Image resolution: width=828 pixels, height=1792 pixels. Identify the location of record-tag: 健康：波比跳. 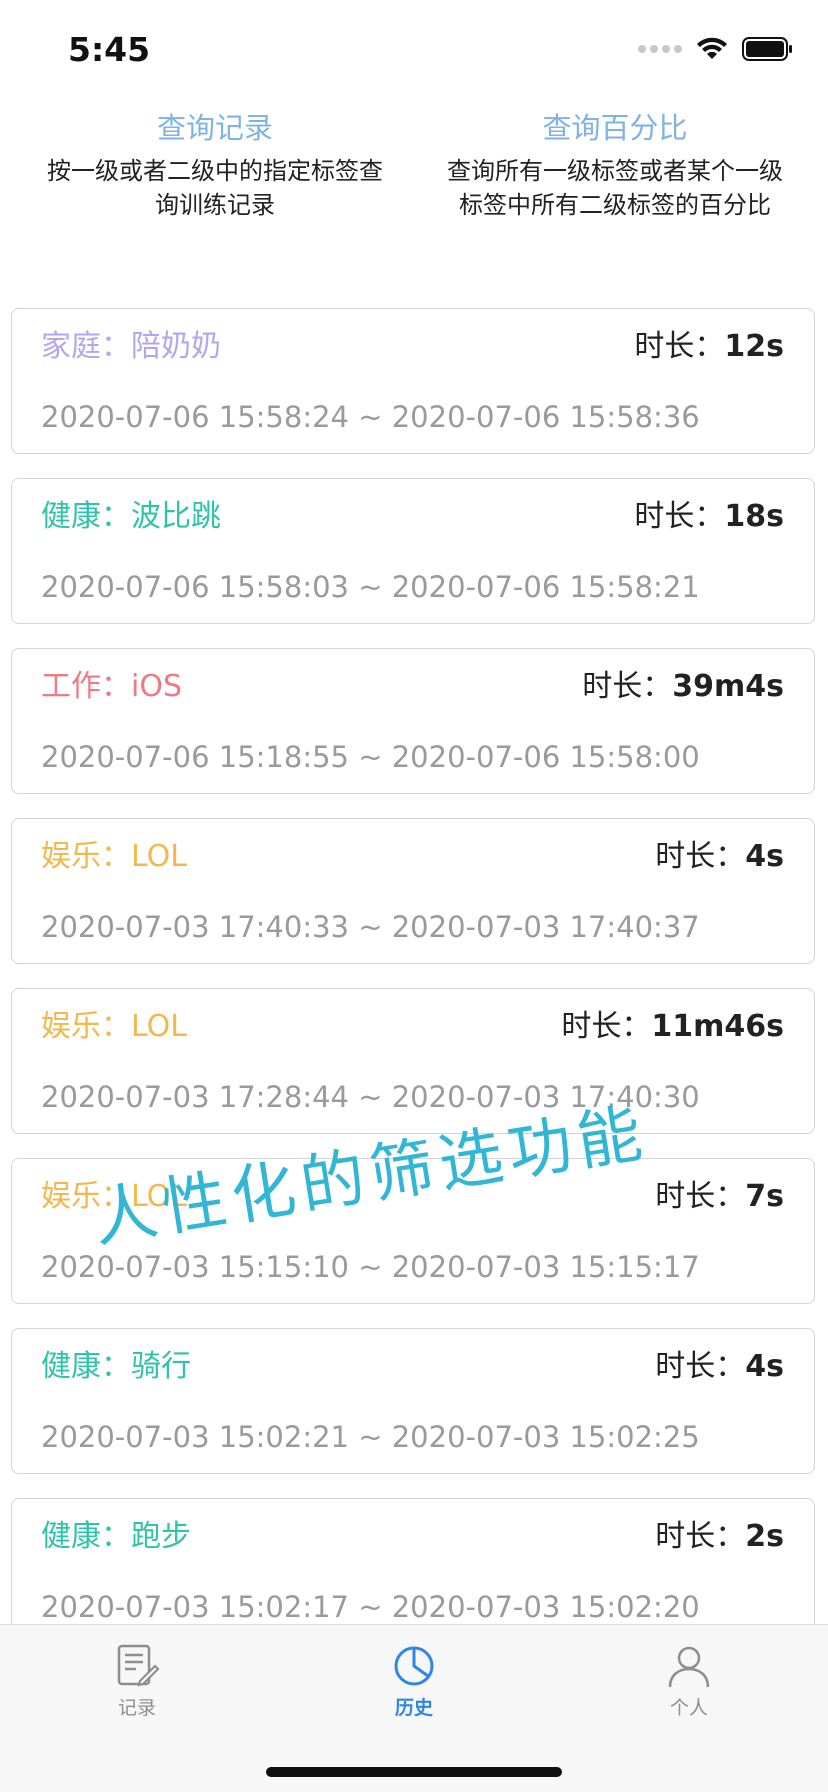
(131, 516).